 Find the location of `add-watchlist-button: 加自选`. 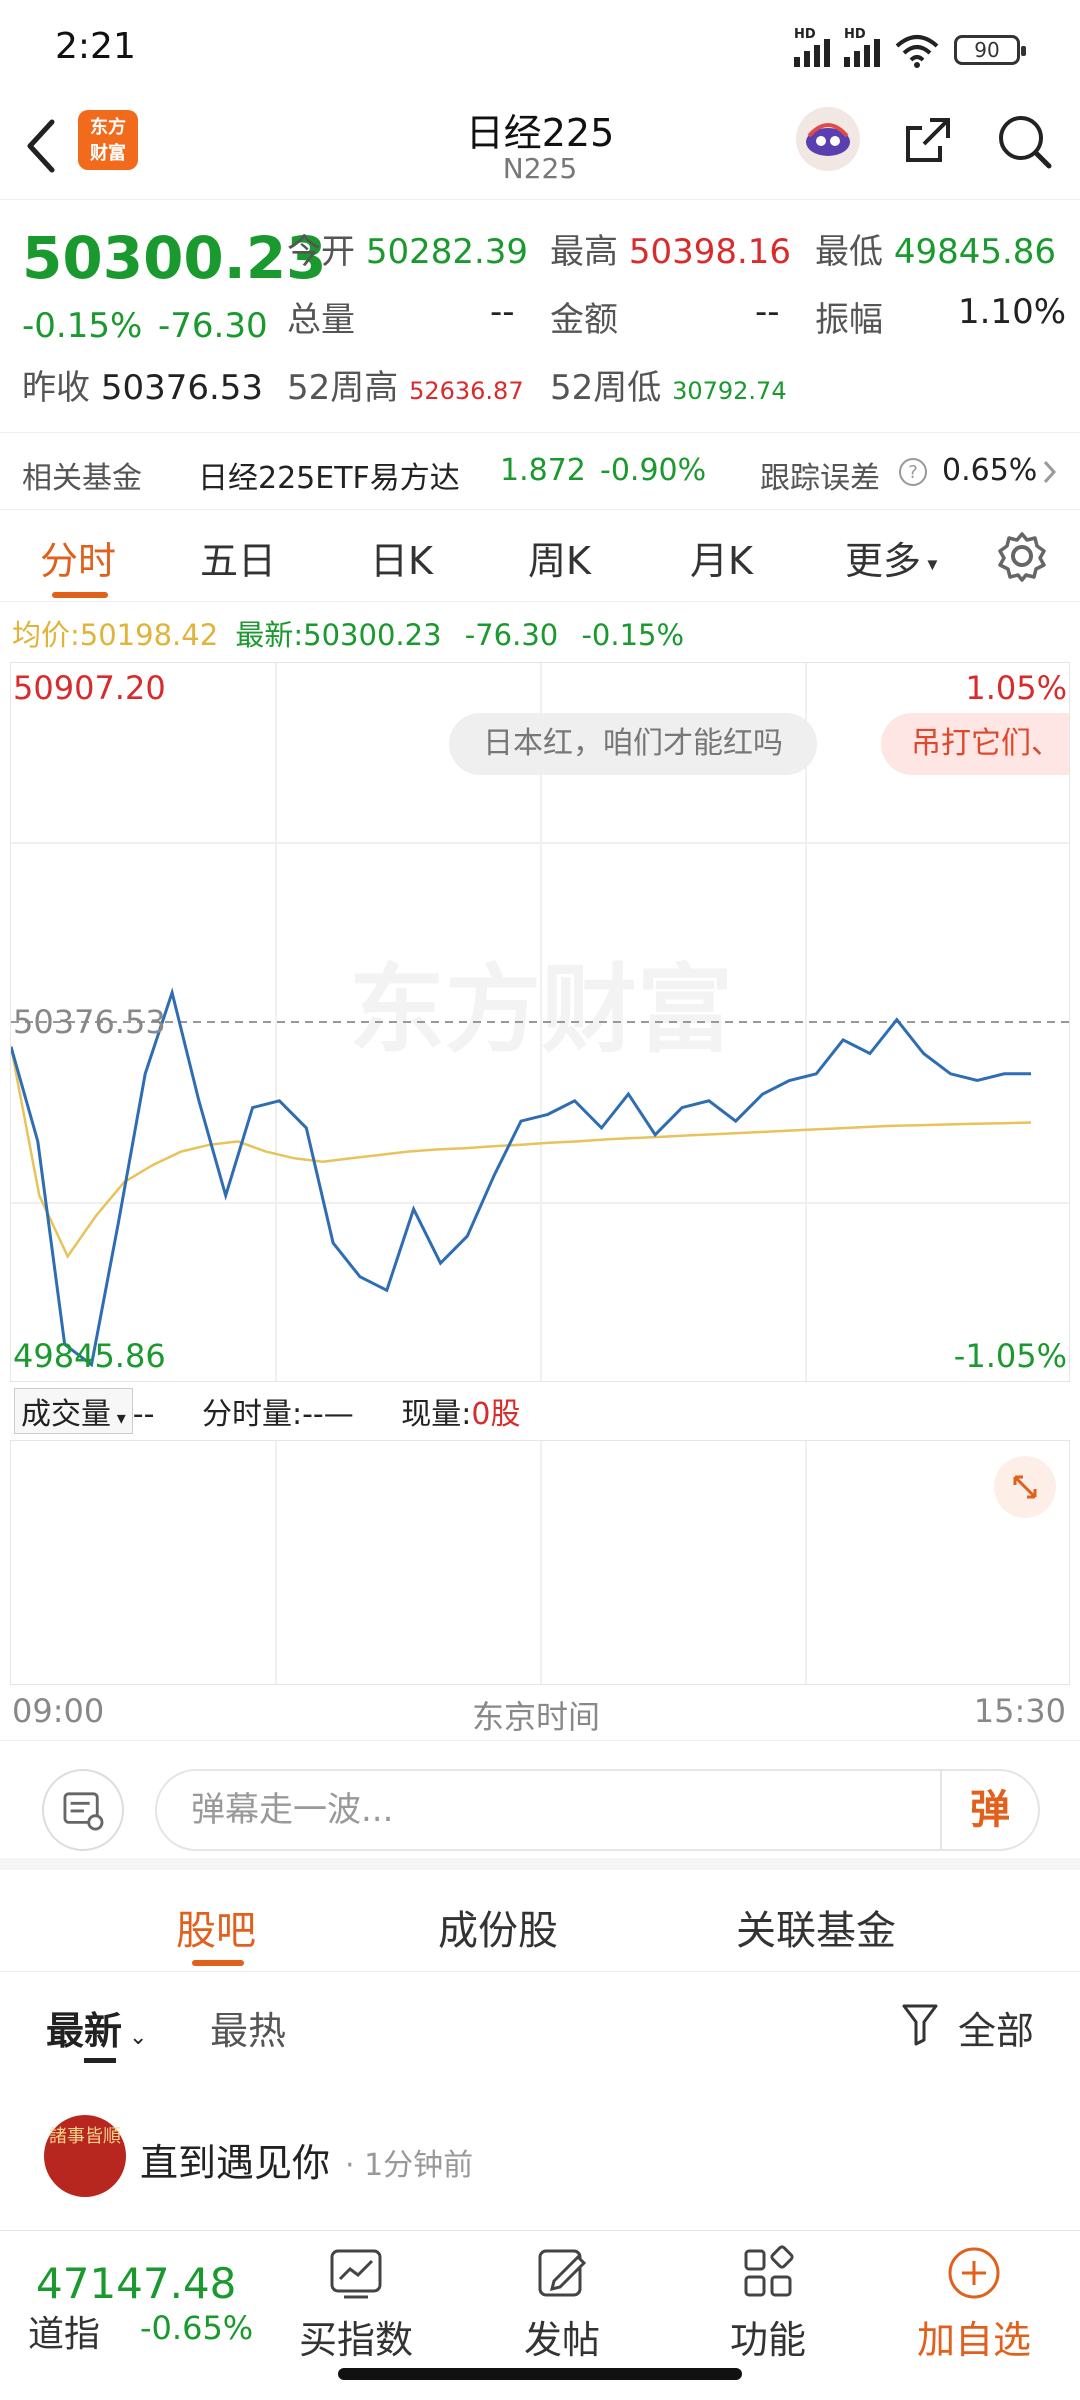

add-watchlist-button: 加自选 is located at coordinates (974, 2297).